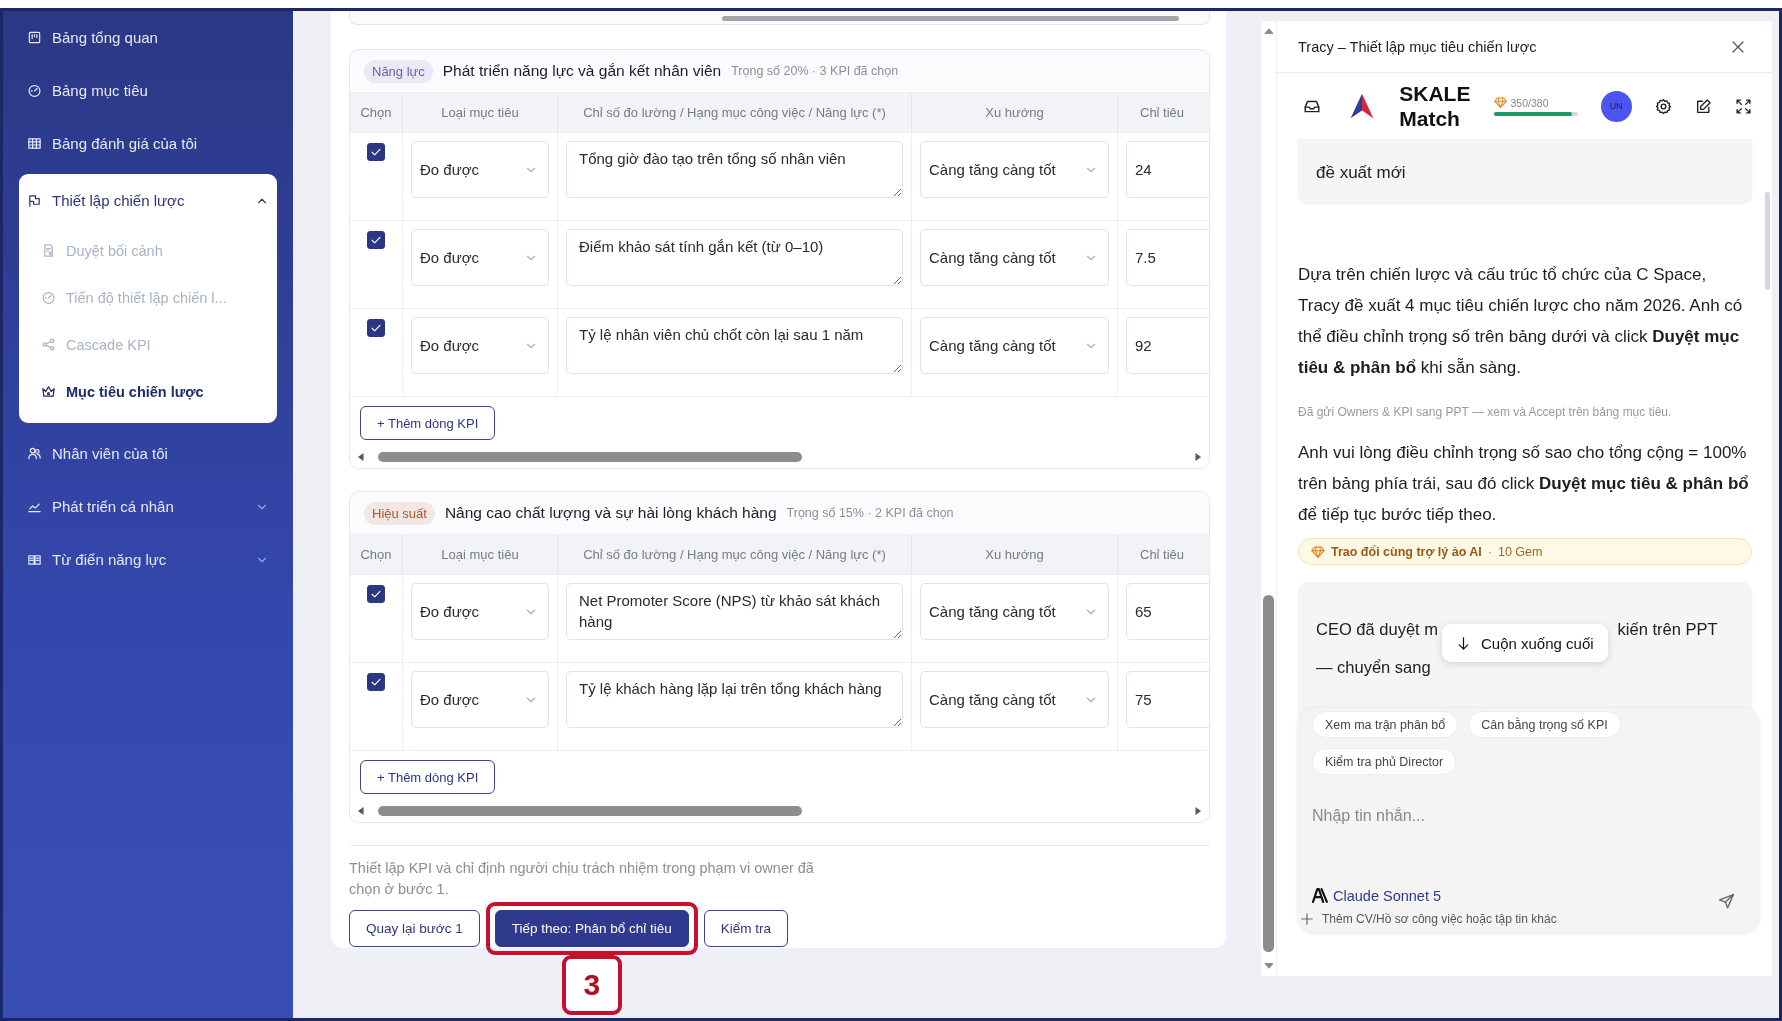 This screenshot has height=1021, width=1782. Describe the element at coordinates (610, 513) in the screenshot. I see `section-title: Nâng cao chất lượng và sự hài lòng khách hàng` at that location.